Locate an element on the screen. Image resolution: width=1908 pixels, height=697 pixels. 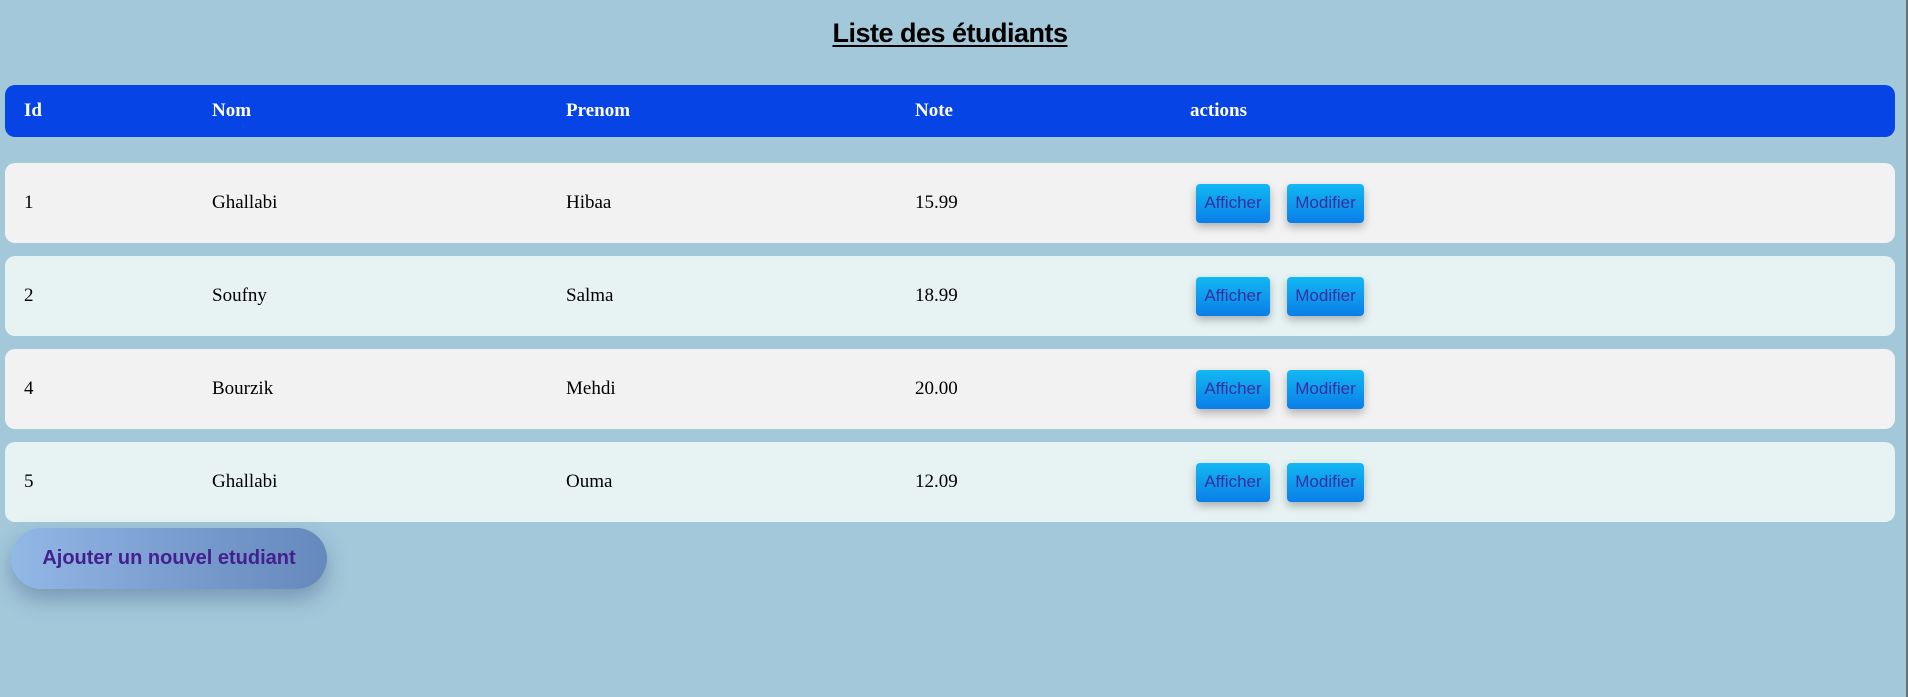
header-nom: Nom is located at coordinates (232, 110).